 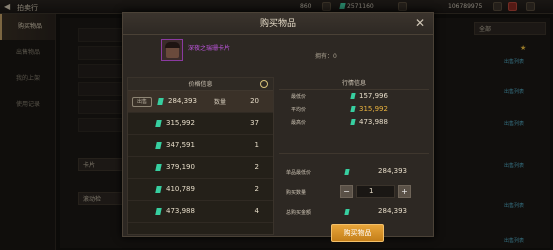 I want to click on unit-price-label: 单品最低价, so click(x=299, y=173).